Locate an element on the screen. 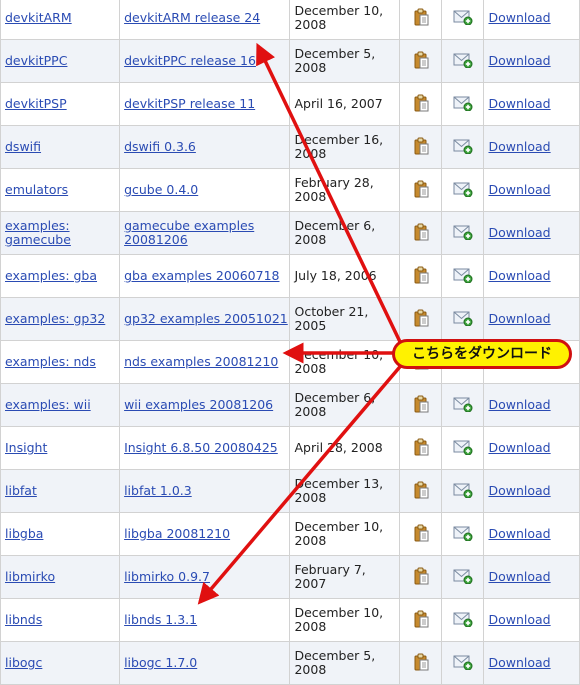  package-link: devkitPPC is located at coordinates (36, 60).